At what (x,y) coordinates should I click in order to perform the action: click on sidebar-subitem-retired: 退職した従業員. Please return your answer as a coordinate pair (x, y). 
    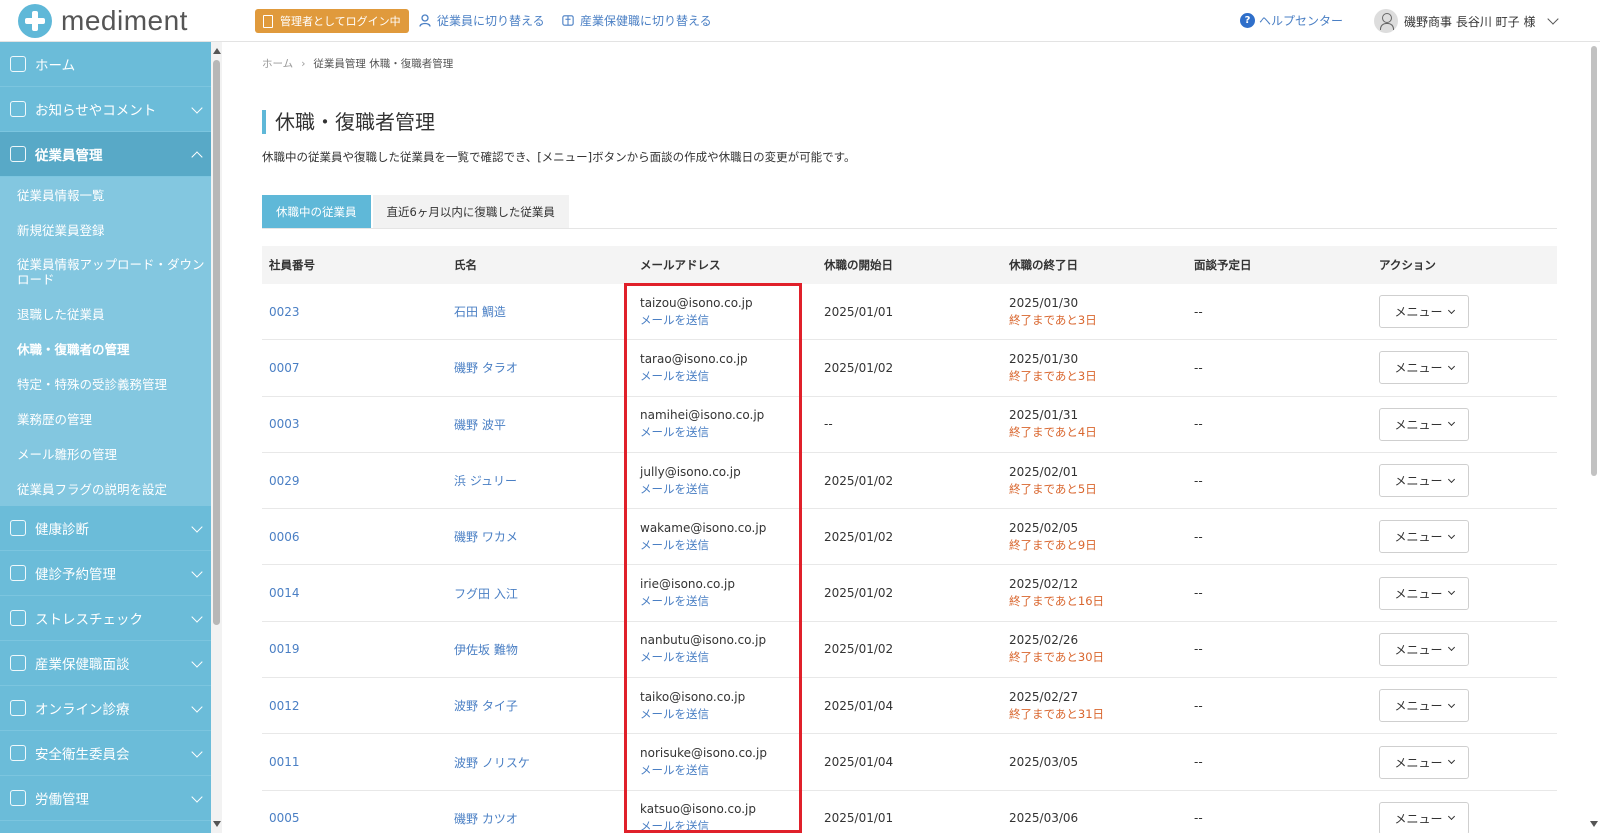
    Looking at the image, I should click on (107, 313).